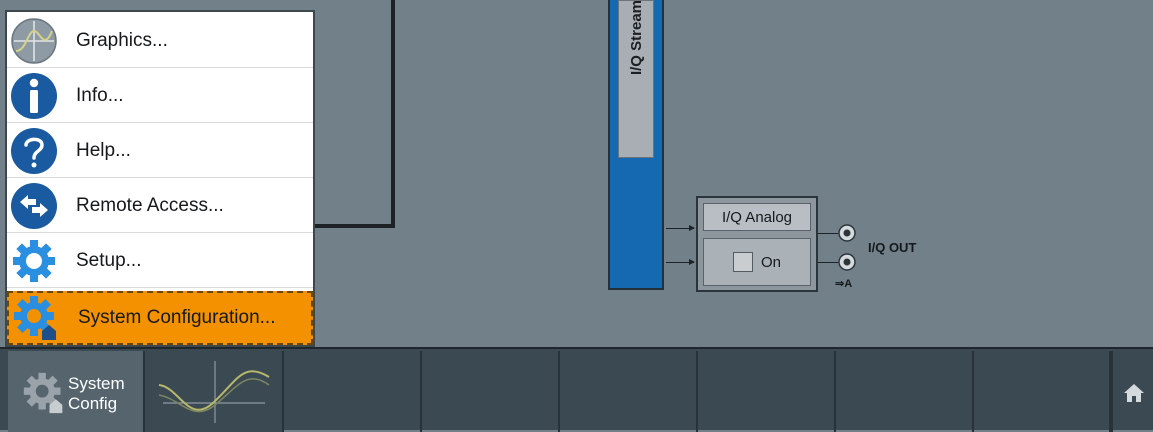 This screenshot has width=1153, height=432. What do you see at coordinates (770, 262) in the screenshot?
I see `iq-analog-state-label: On` at bounding box center [770, 262].